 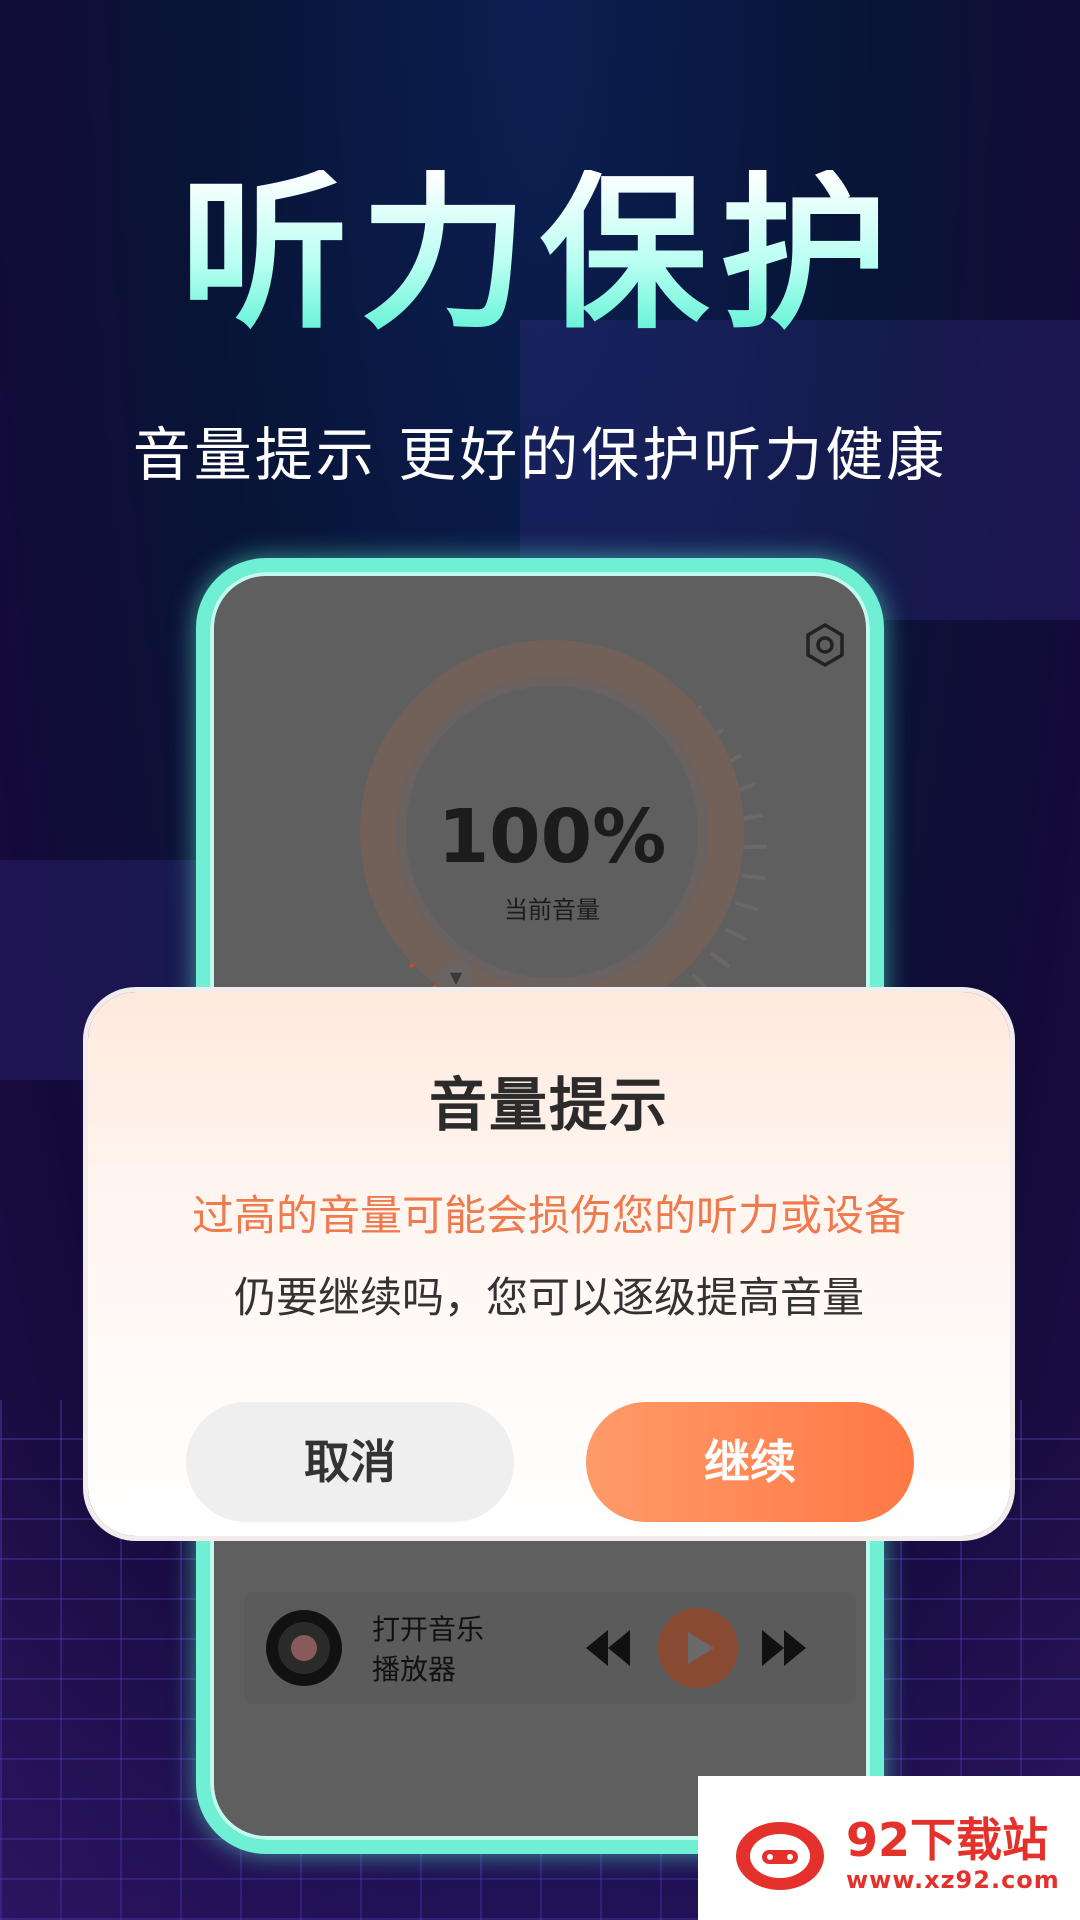 What do you see at coordinates (953, 1880) in the screenshot?
I see `watermark-url: www.xz92.com` at bounding box center [953, 1880].